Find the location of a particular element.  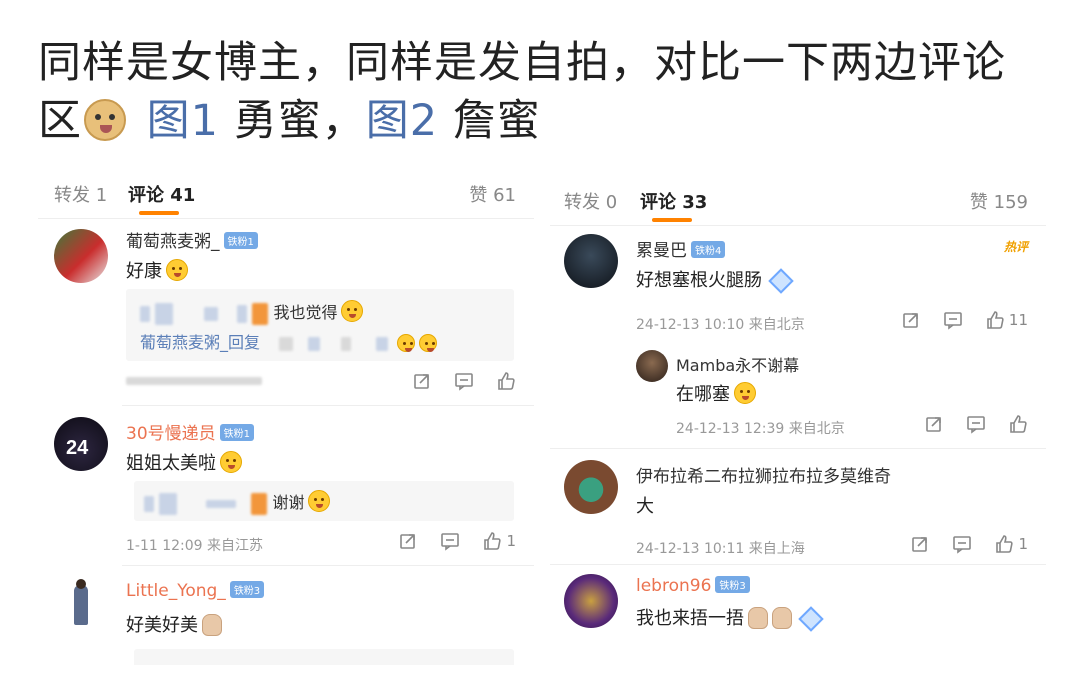

comment-text-row: 我也来捂一捂 is located at coordinates (730, 618).